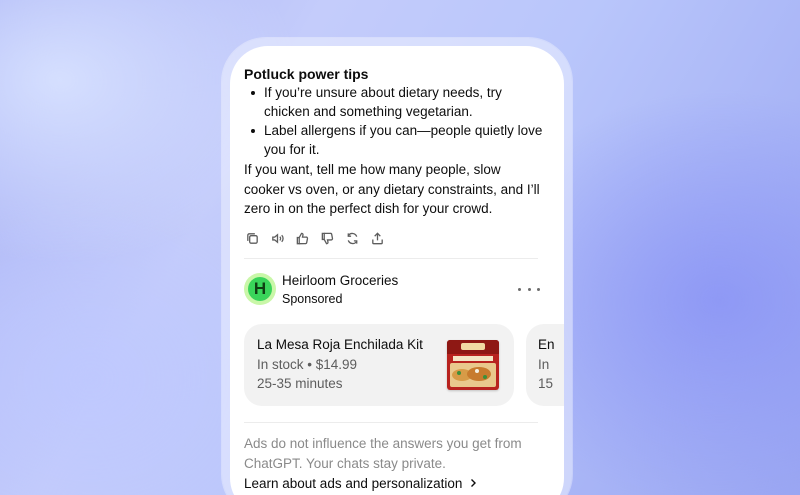 The width and height of the screenshot is (800, 495). Describe the element at coordinates (300, 383) in the screenshot. I see `product-delivery-time: 25-35 minutes` at that location.